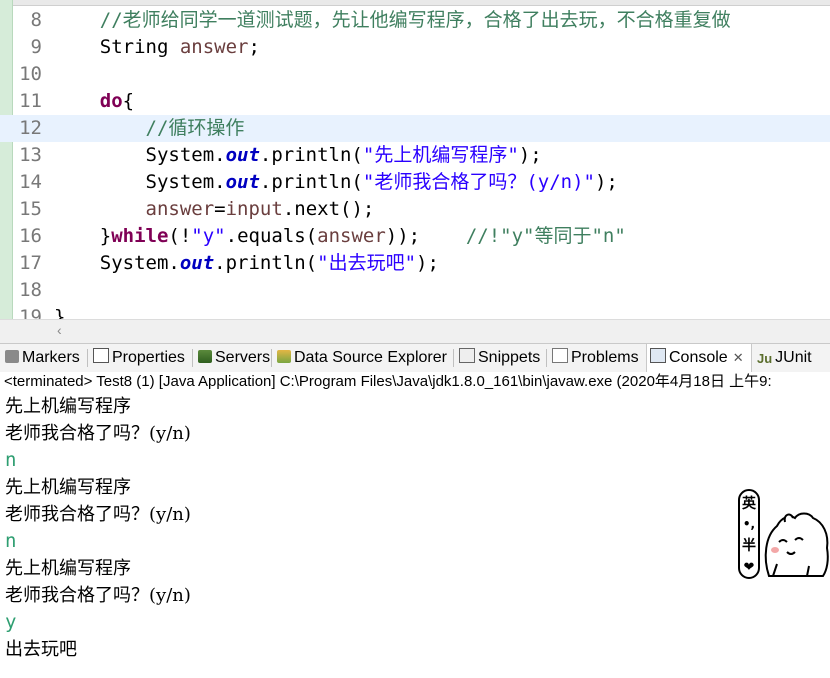 This screenshot has width=830, height=678. Describe the element at coordinates (415, 128) in the screenshot. I see `code-line: 12 //循环操作` at that location.